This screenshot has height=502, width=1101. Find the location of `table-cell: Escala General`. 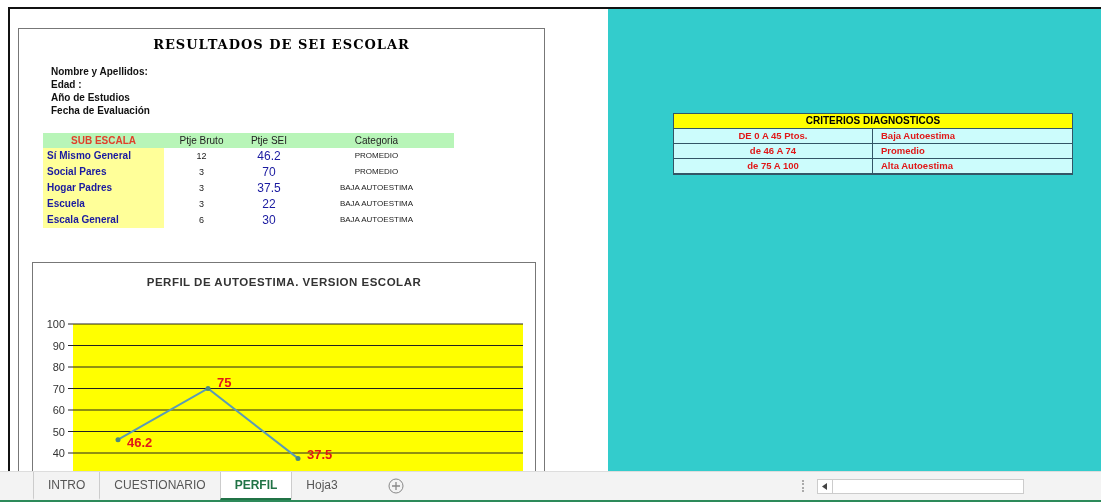

table-cell: Escala General is located at coordinates (103, 220).